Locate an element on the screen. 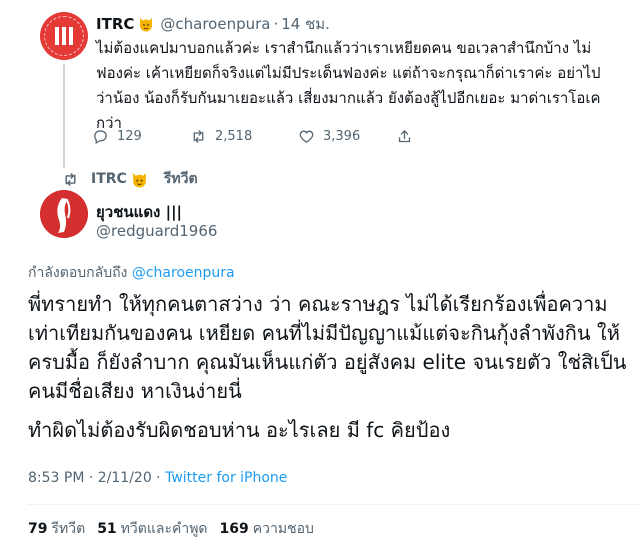  like-count: 3,396 is located at coordinates (342, 136).